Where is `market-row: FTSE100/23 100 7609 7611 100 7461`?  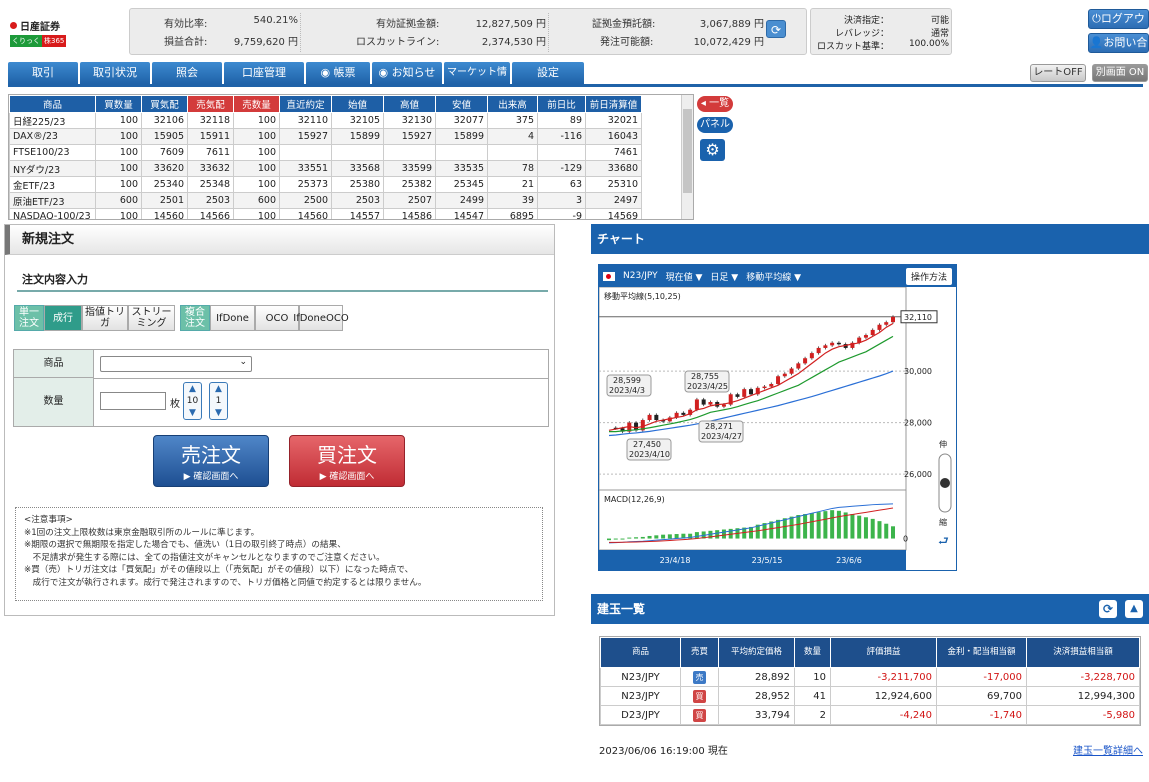
market-row: FTSE100/23 100 7609 7611 100 7461 is located at coordinates (325, 152).